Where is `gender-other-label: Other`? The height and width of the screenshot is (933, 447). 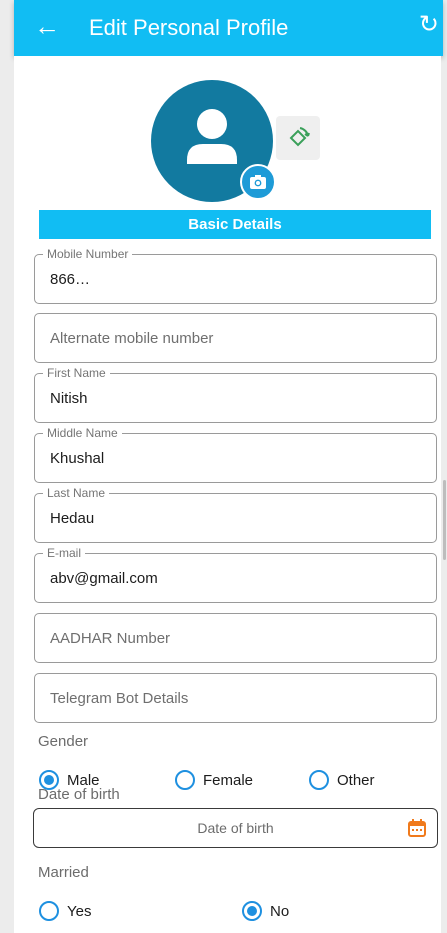
gender-other-label: Other is located at coordinates (356, 780).